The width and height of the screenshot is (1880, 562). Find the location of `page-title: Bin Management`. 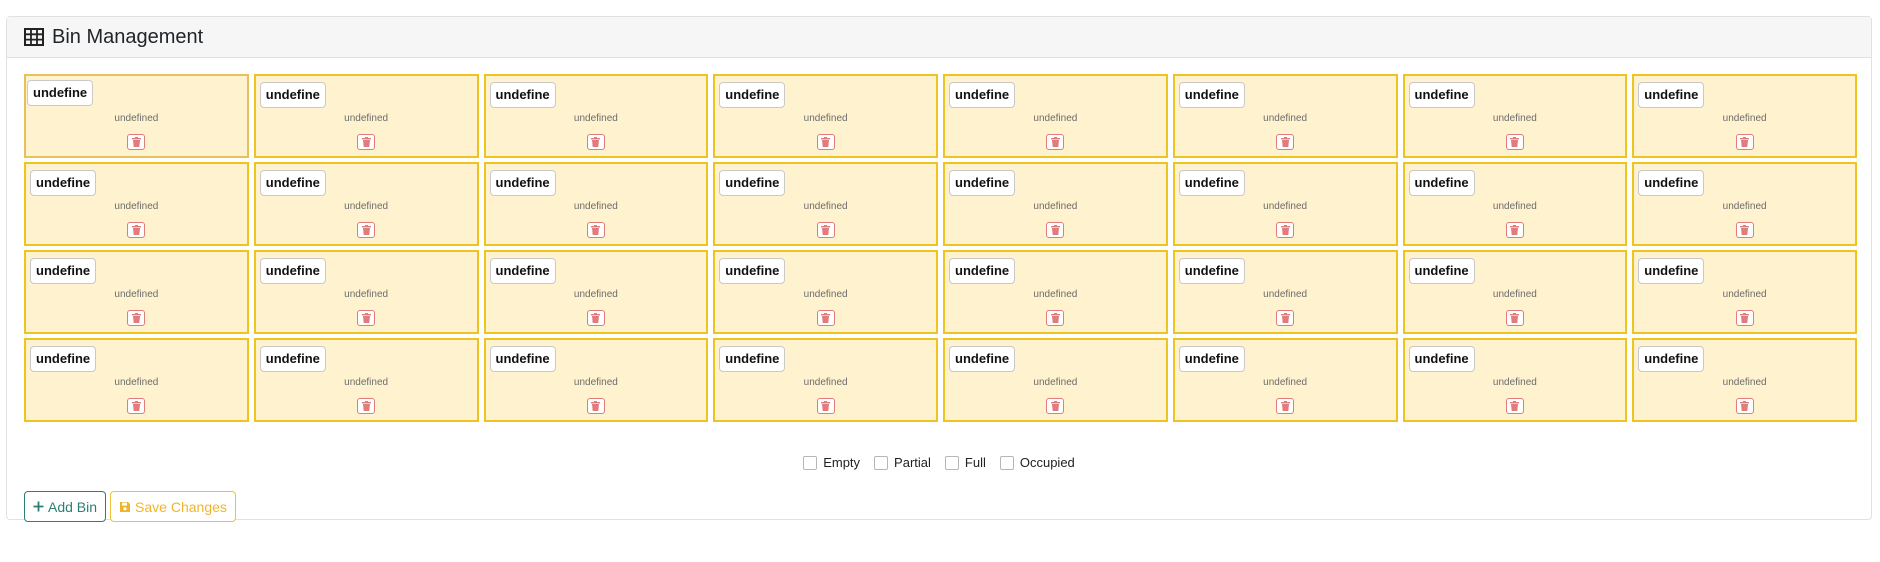

page-title: Bin Management is located at coordinates (128, 36).